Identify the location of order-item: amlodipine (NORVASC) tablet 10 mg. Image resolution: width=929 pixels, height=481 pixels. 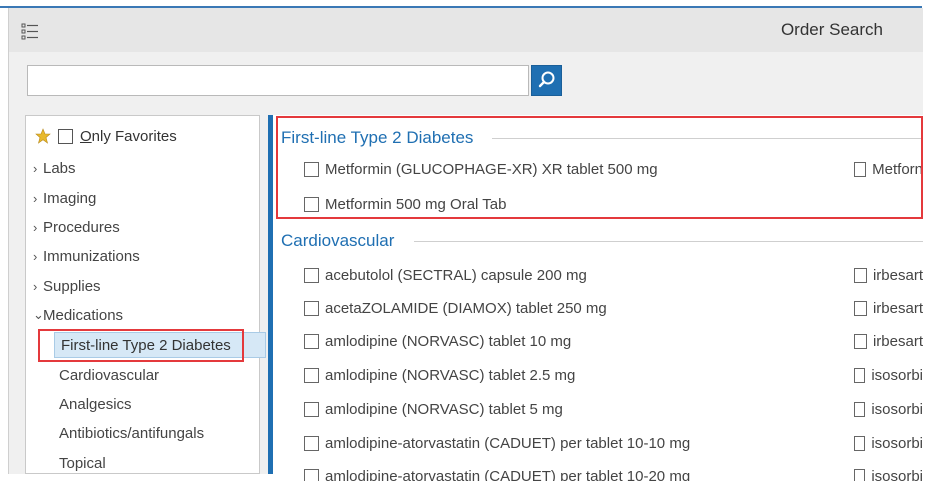
(437, 341).